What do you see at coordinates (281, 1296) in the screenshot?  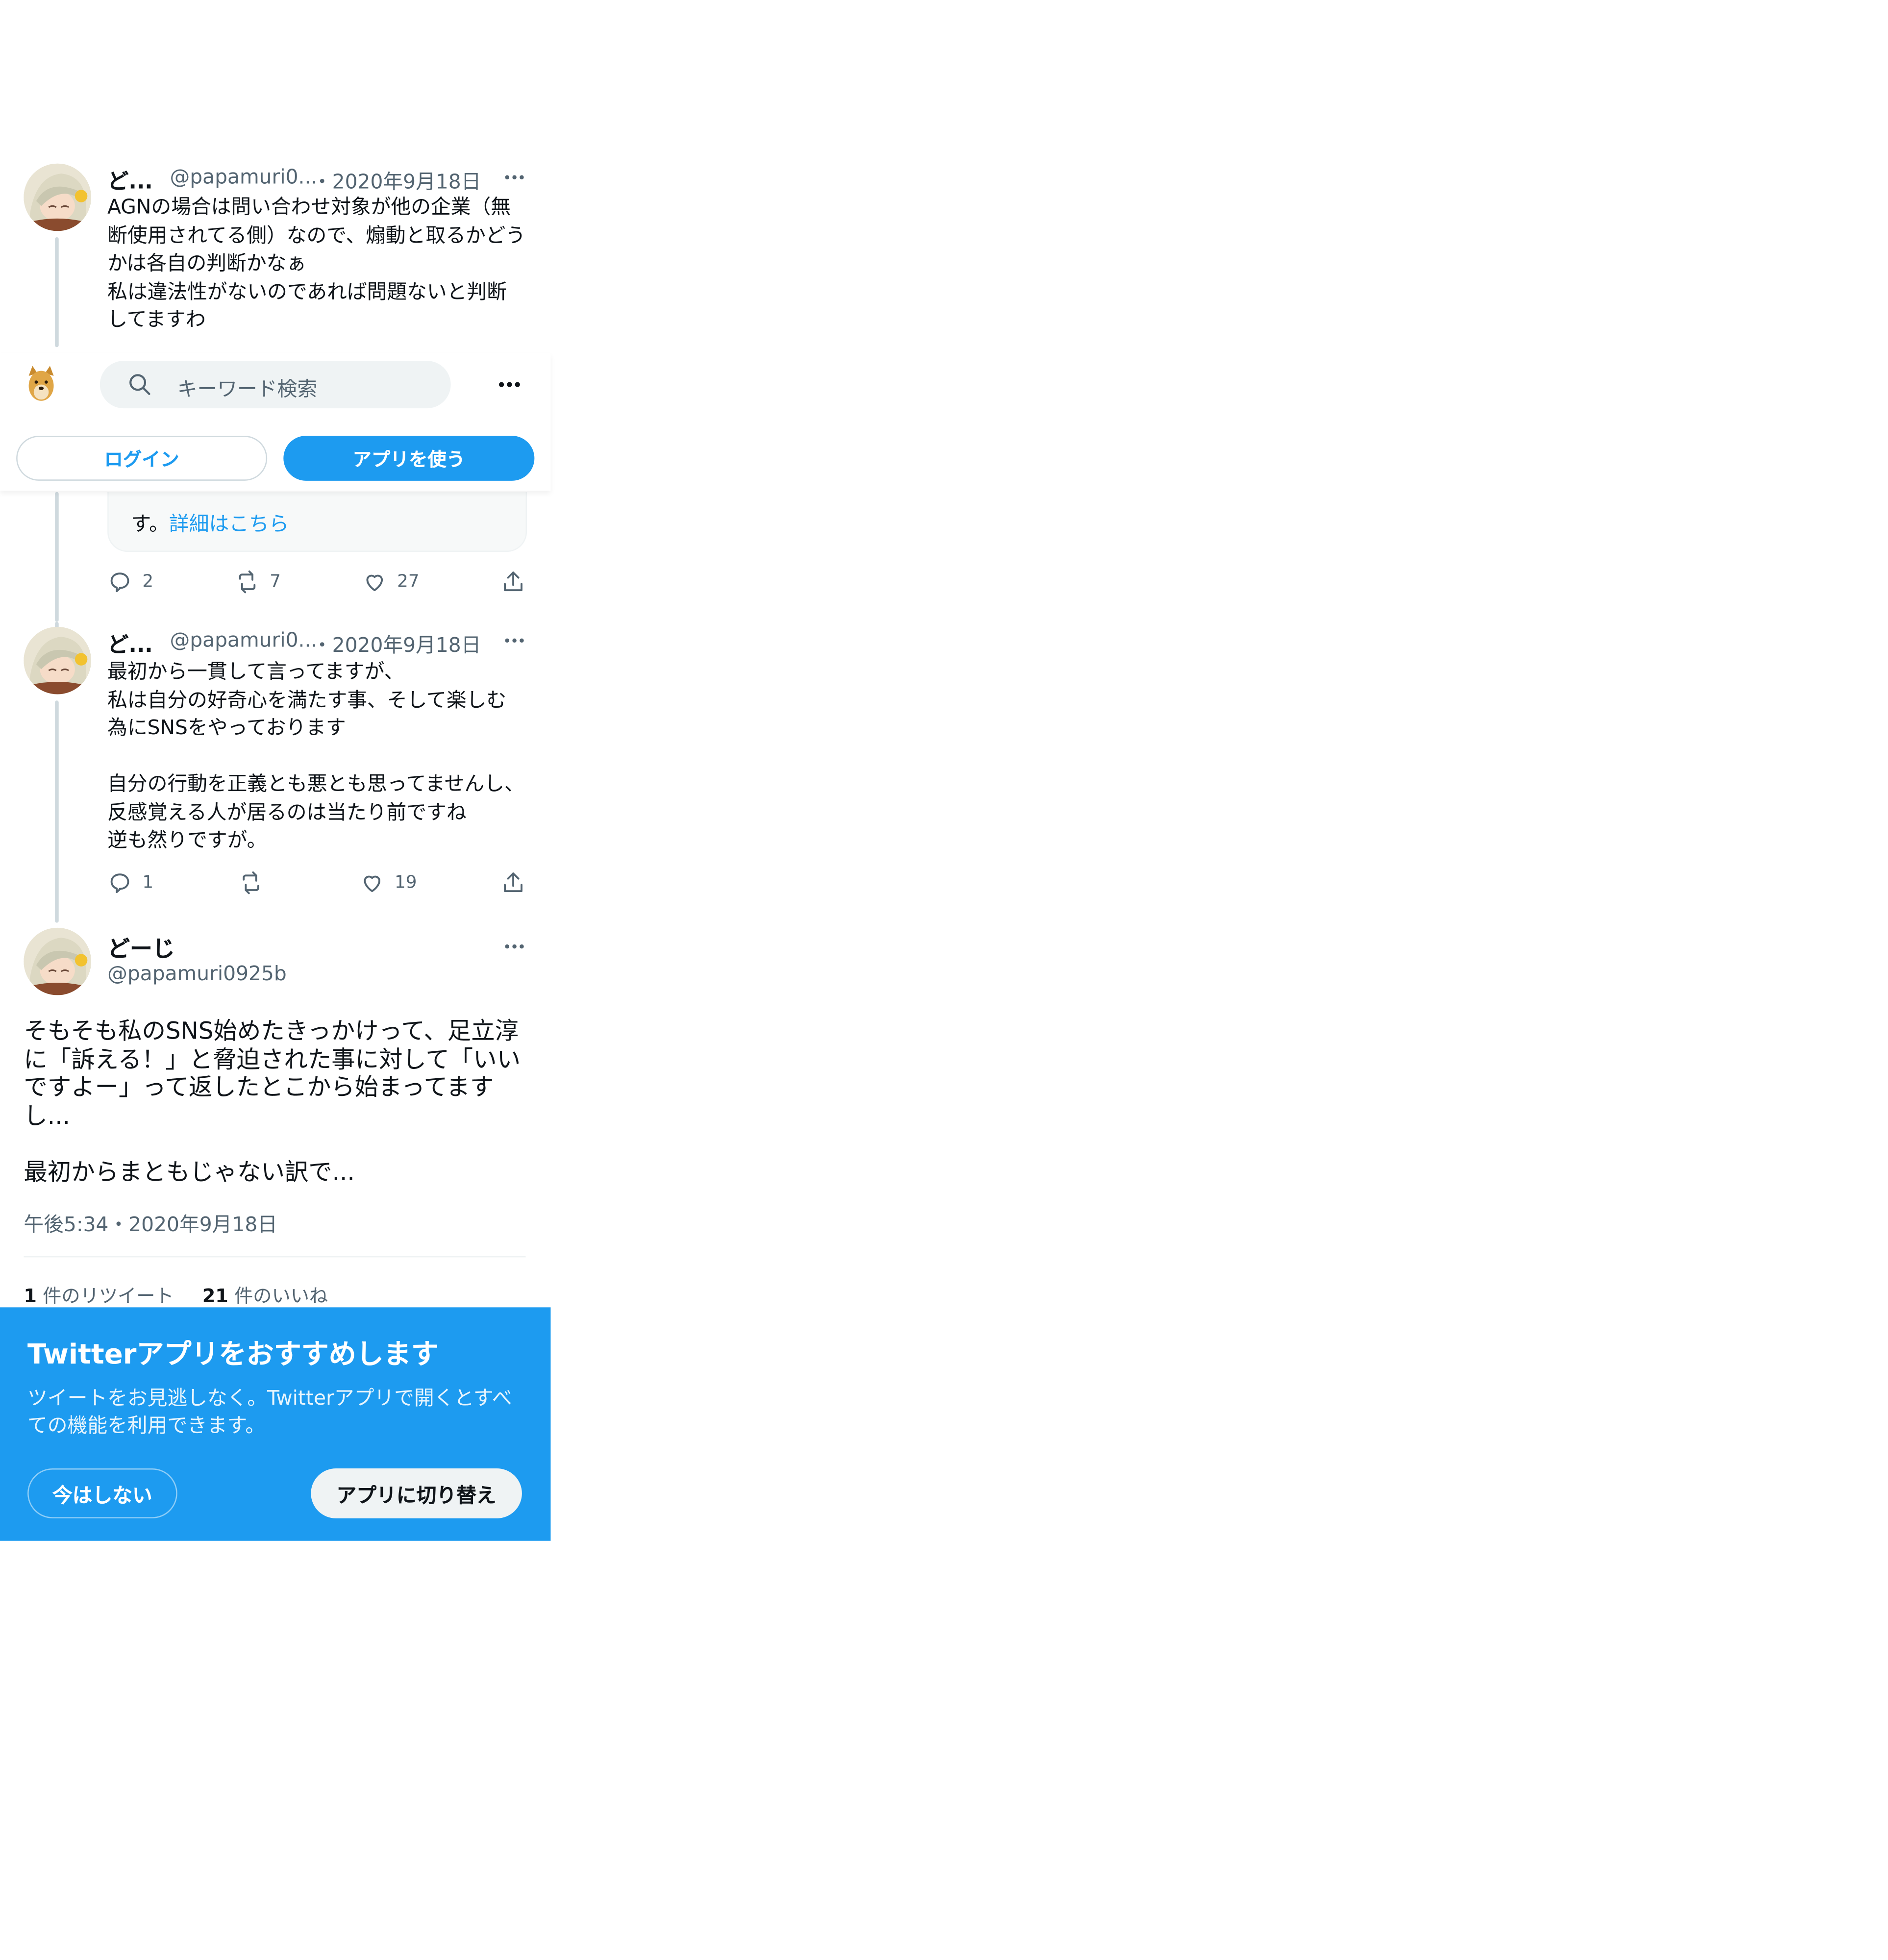 I see `like-stat-label: 件のいいね` at bounding box center [281, 1296].